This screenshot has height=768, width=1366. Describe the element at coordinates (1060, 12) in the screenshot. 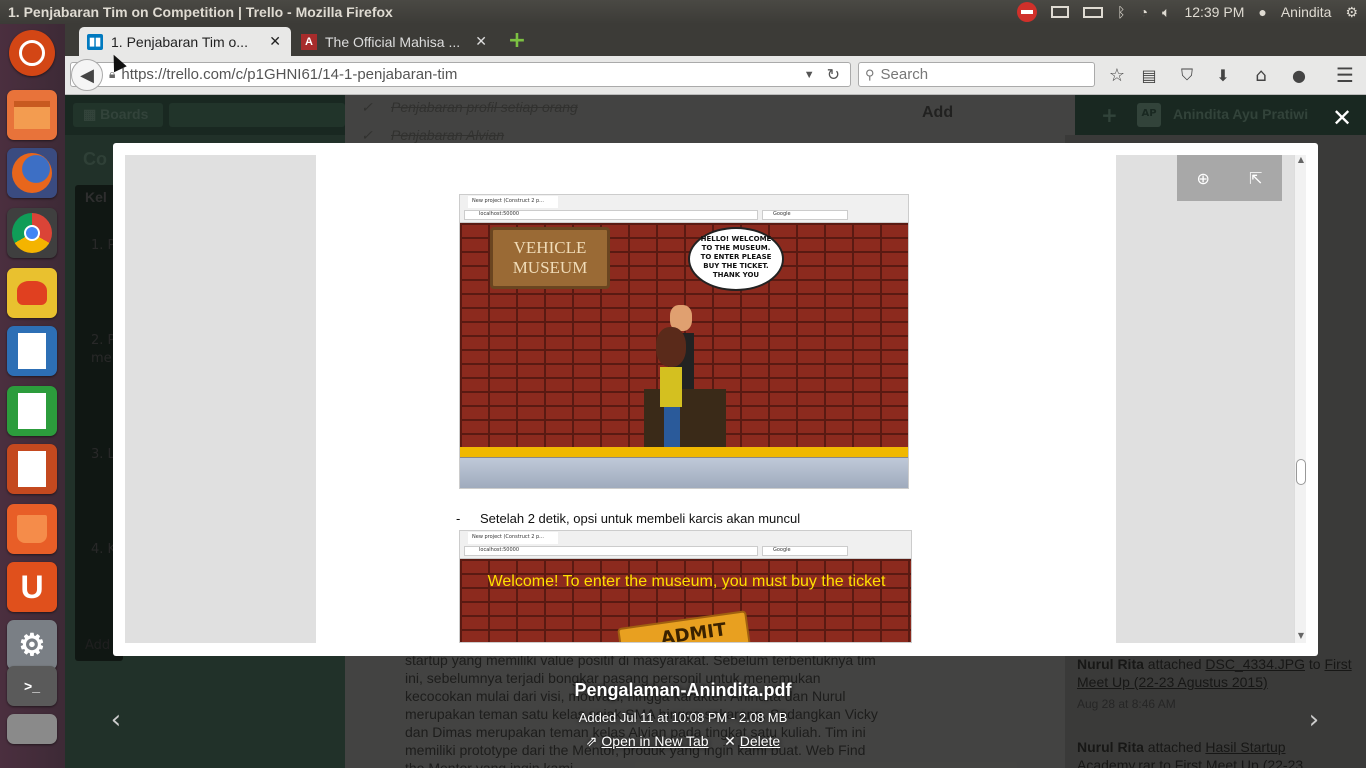

I see `mail-icon` at that location.